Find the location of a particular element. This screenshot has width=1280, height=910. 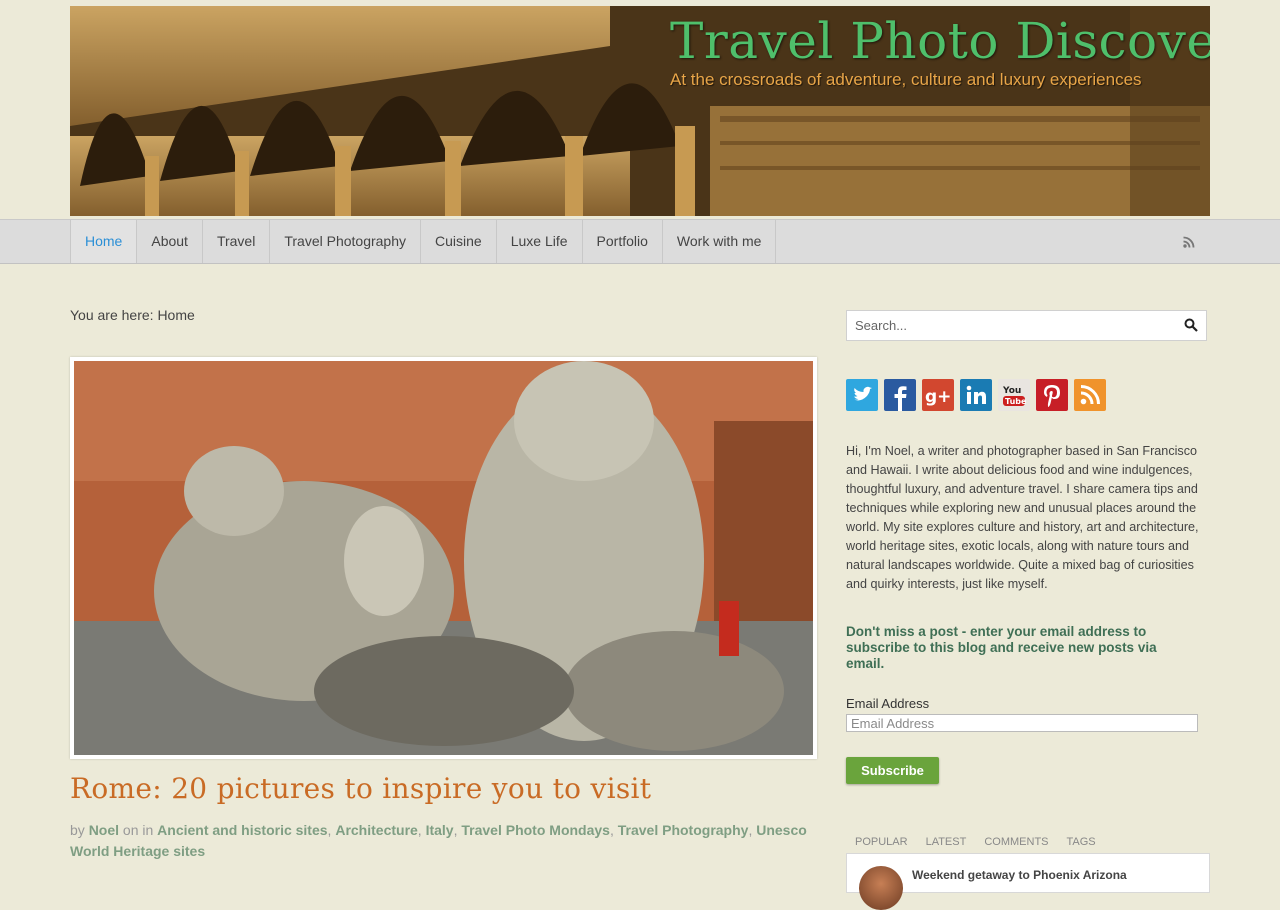

category-link: Travel Photo Mondays is located at coordinates (535, 830).